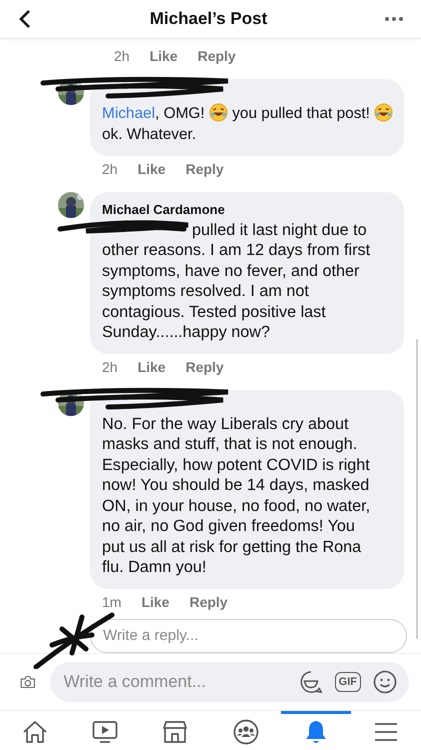  Describe the element at coordinates (175, 732) in the screenshot. I see `store-icon` at that location.